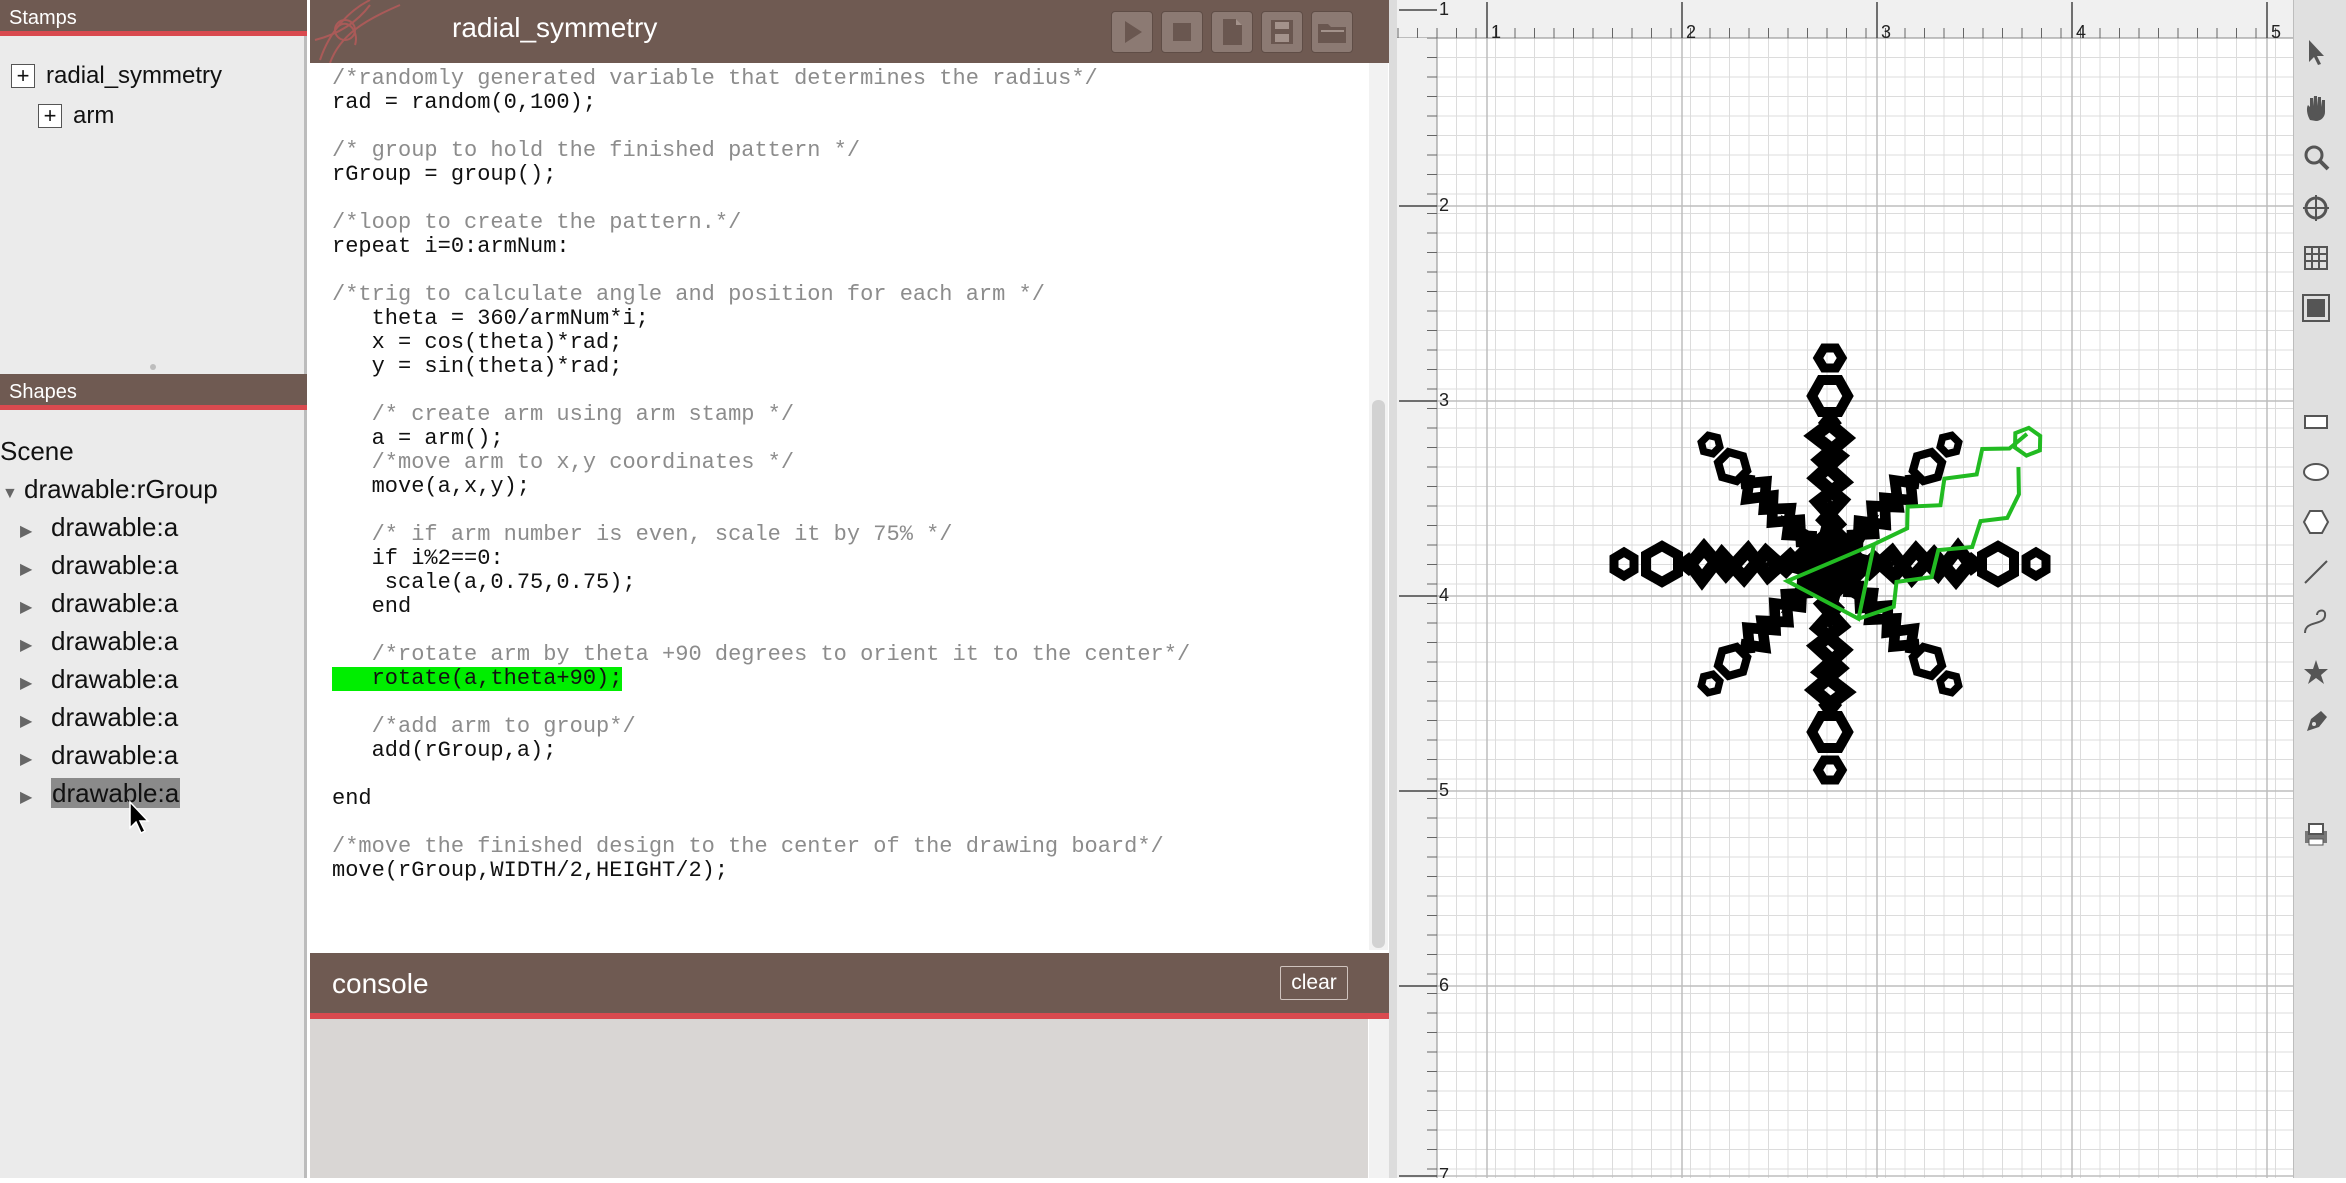  I want to click on console-header, so click(849, 986).